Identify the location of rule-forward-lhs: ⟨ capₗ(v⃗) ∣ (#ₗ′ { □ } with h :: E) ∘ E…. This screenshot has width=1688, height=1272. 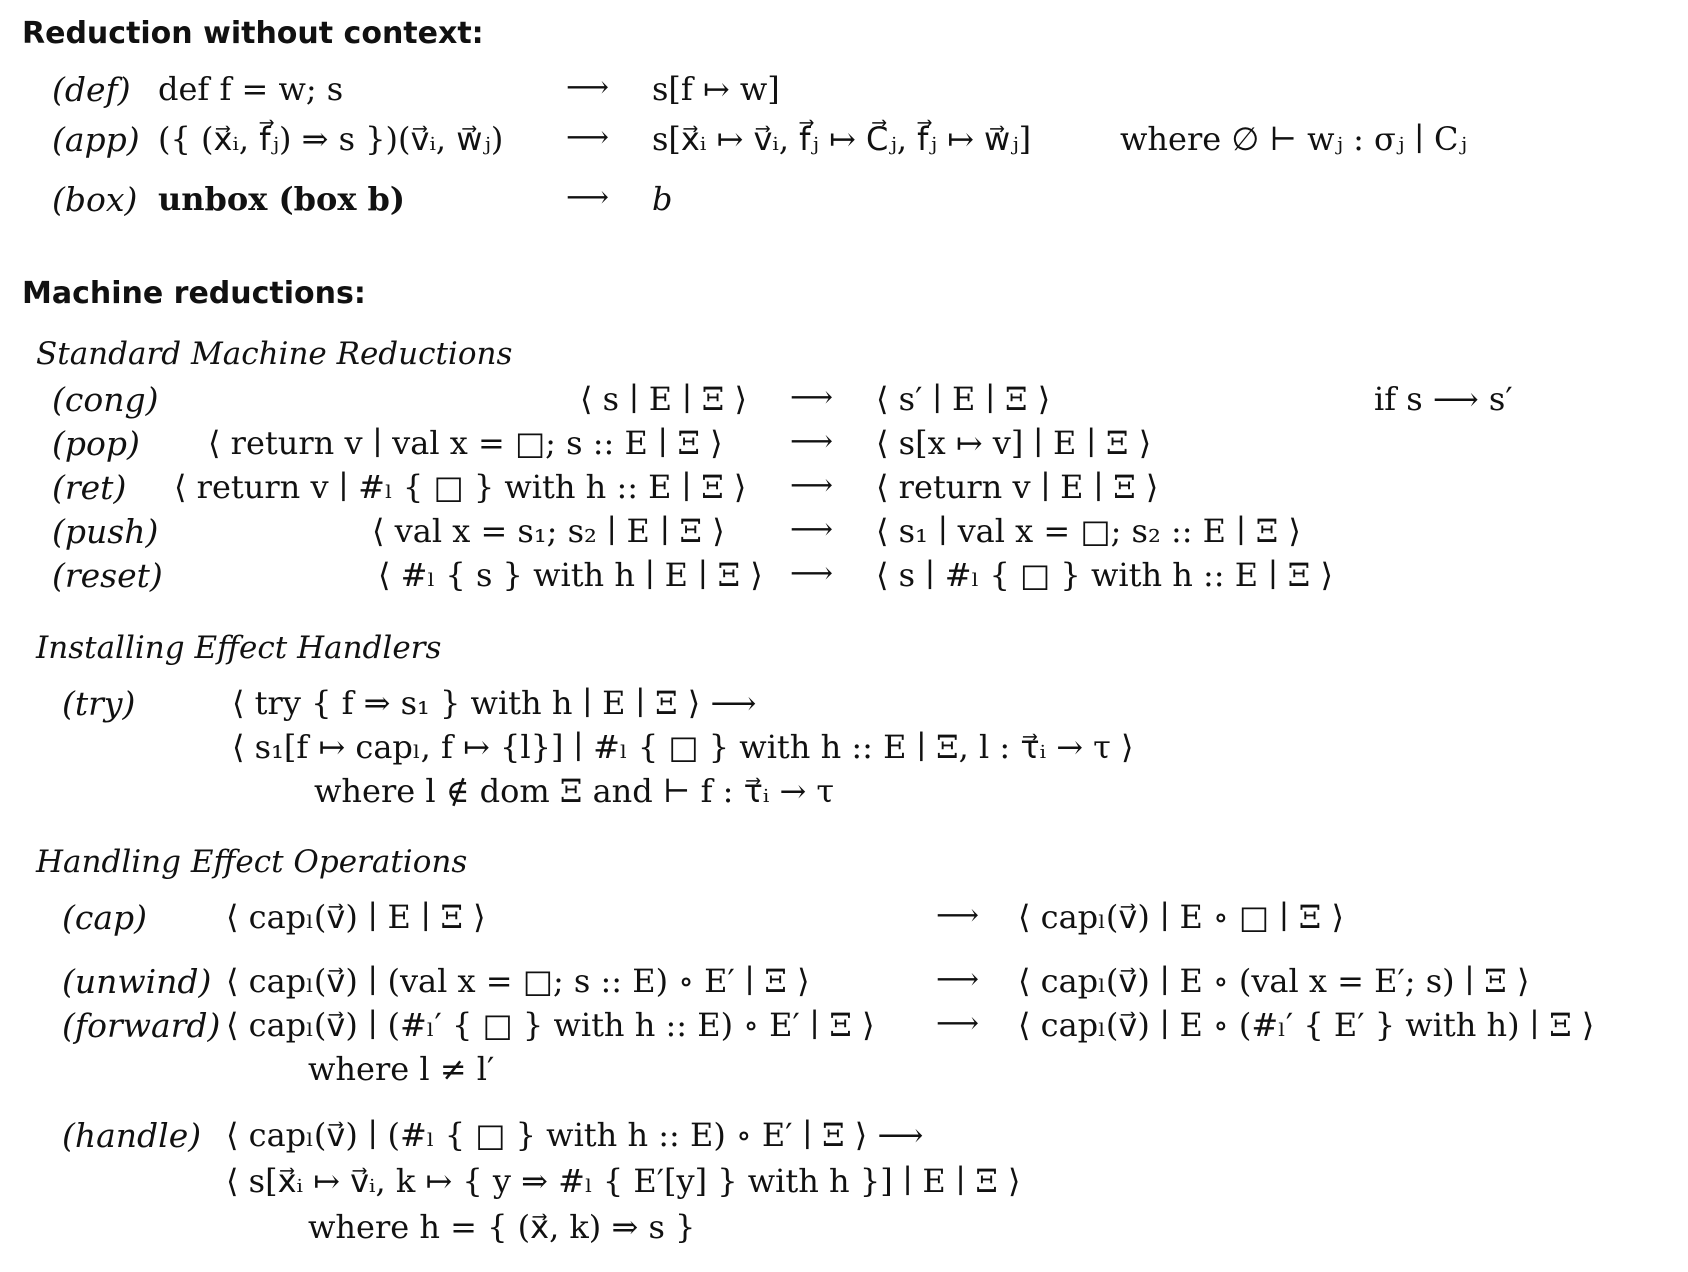
(550, 1025).